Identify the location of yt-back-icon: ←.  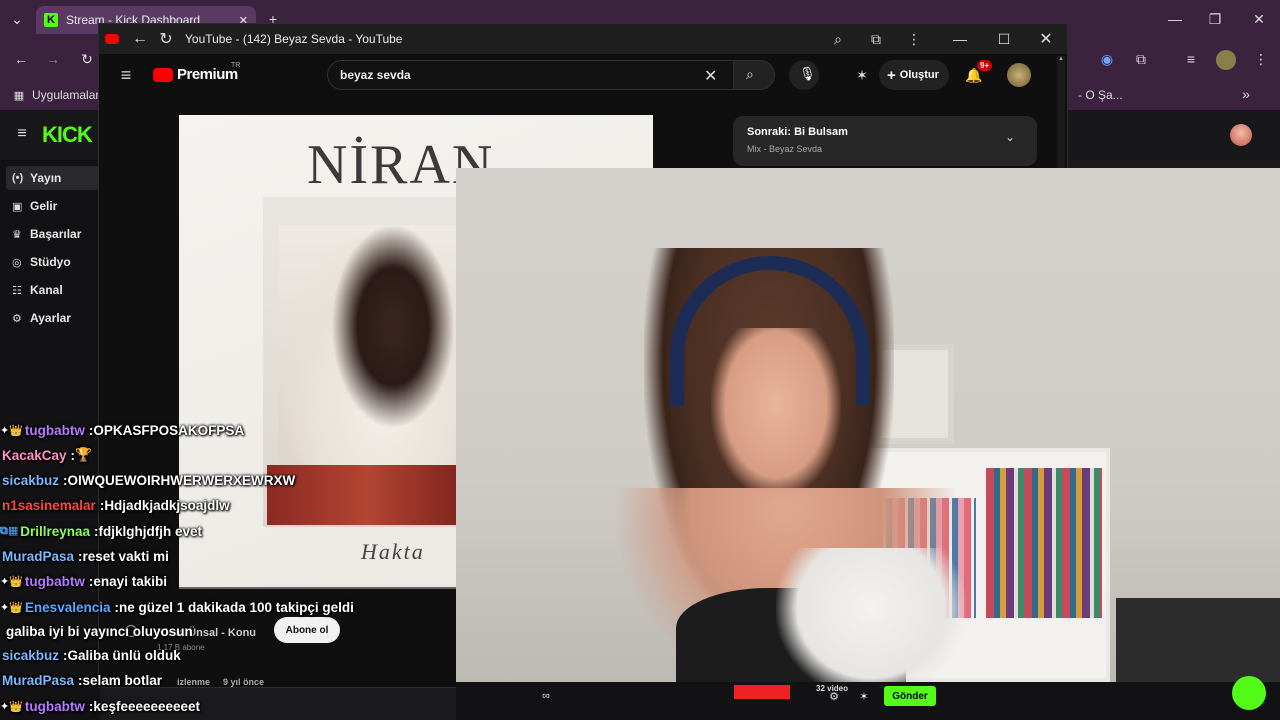
(140, 39).